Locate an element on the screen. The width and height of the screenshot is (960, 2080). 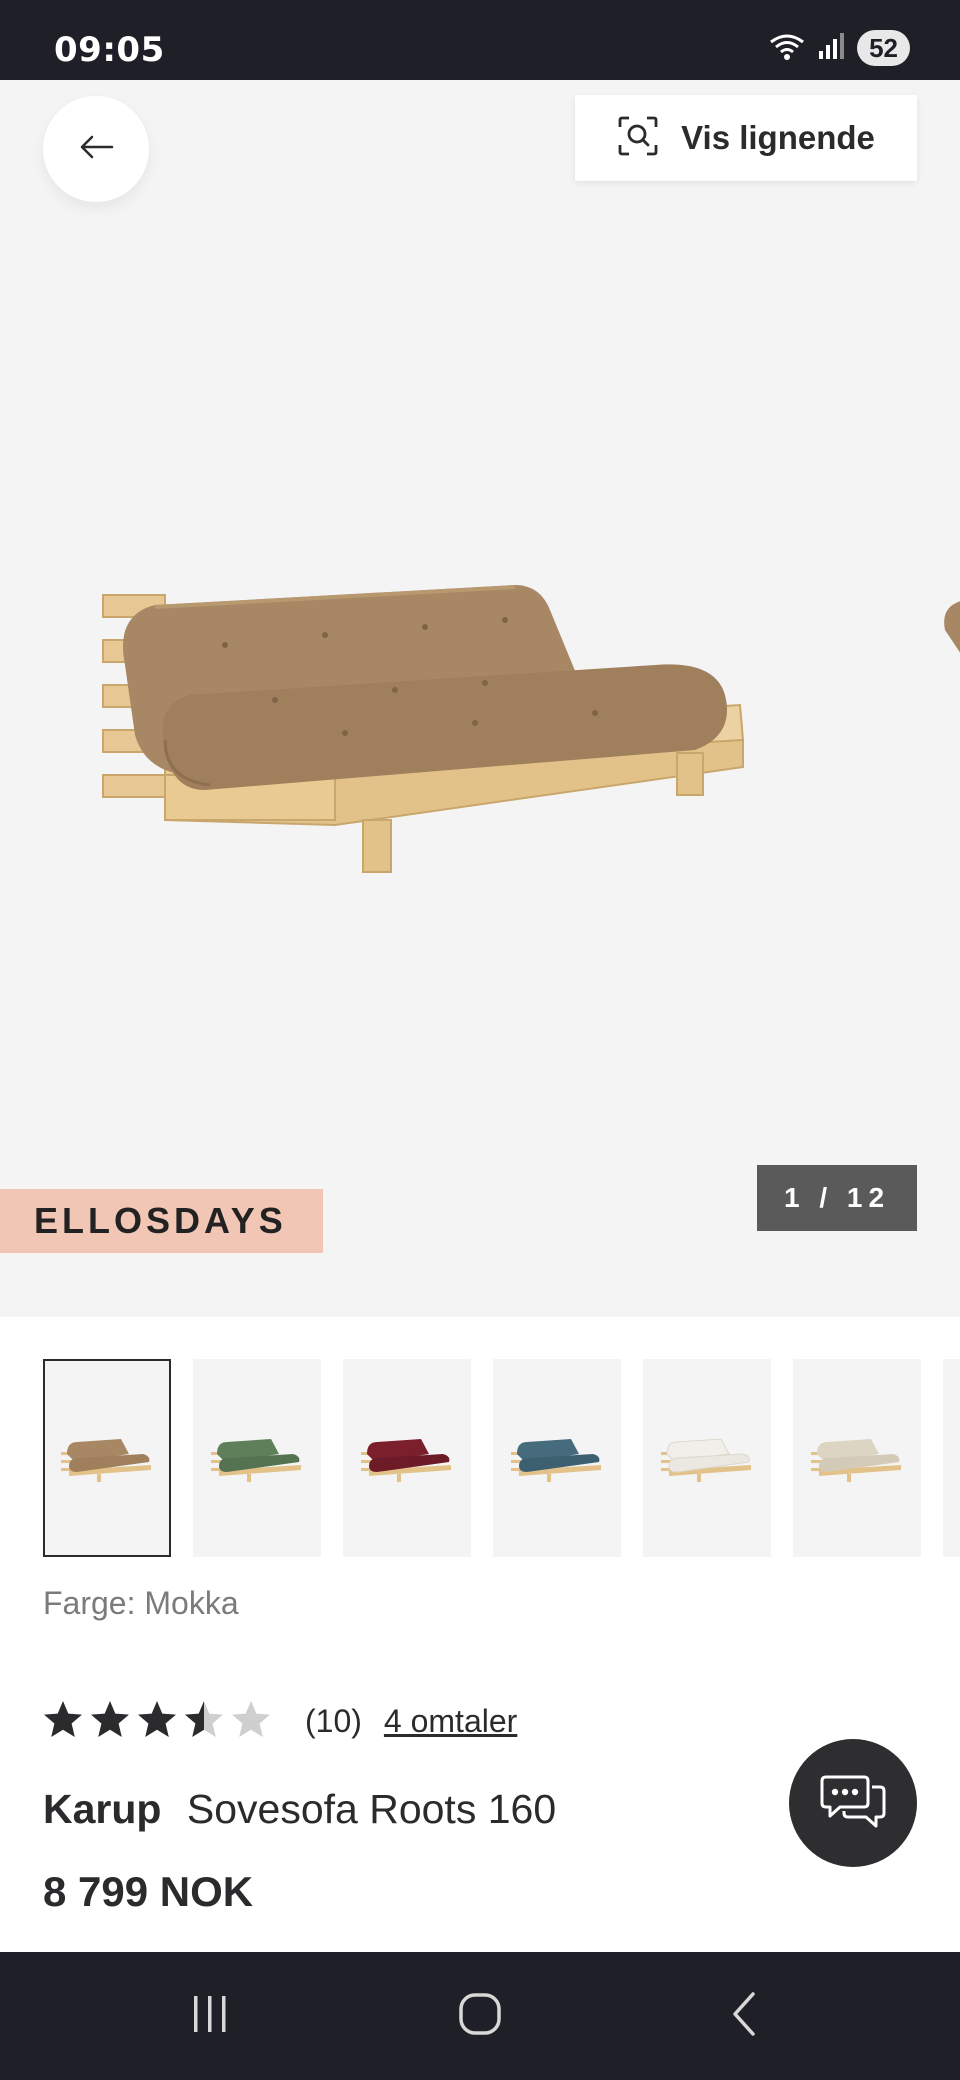
visual-search-icon is located at coordinates (638, 138).